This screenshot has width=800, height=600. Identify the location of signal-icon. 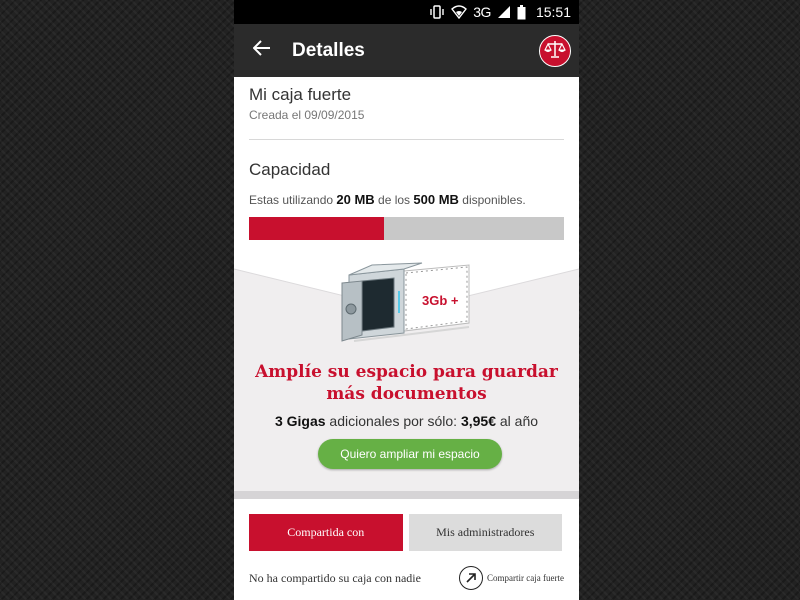
(504, 12).